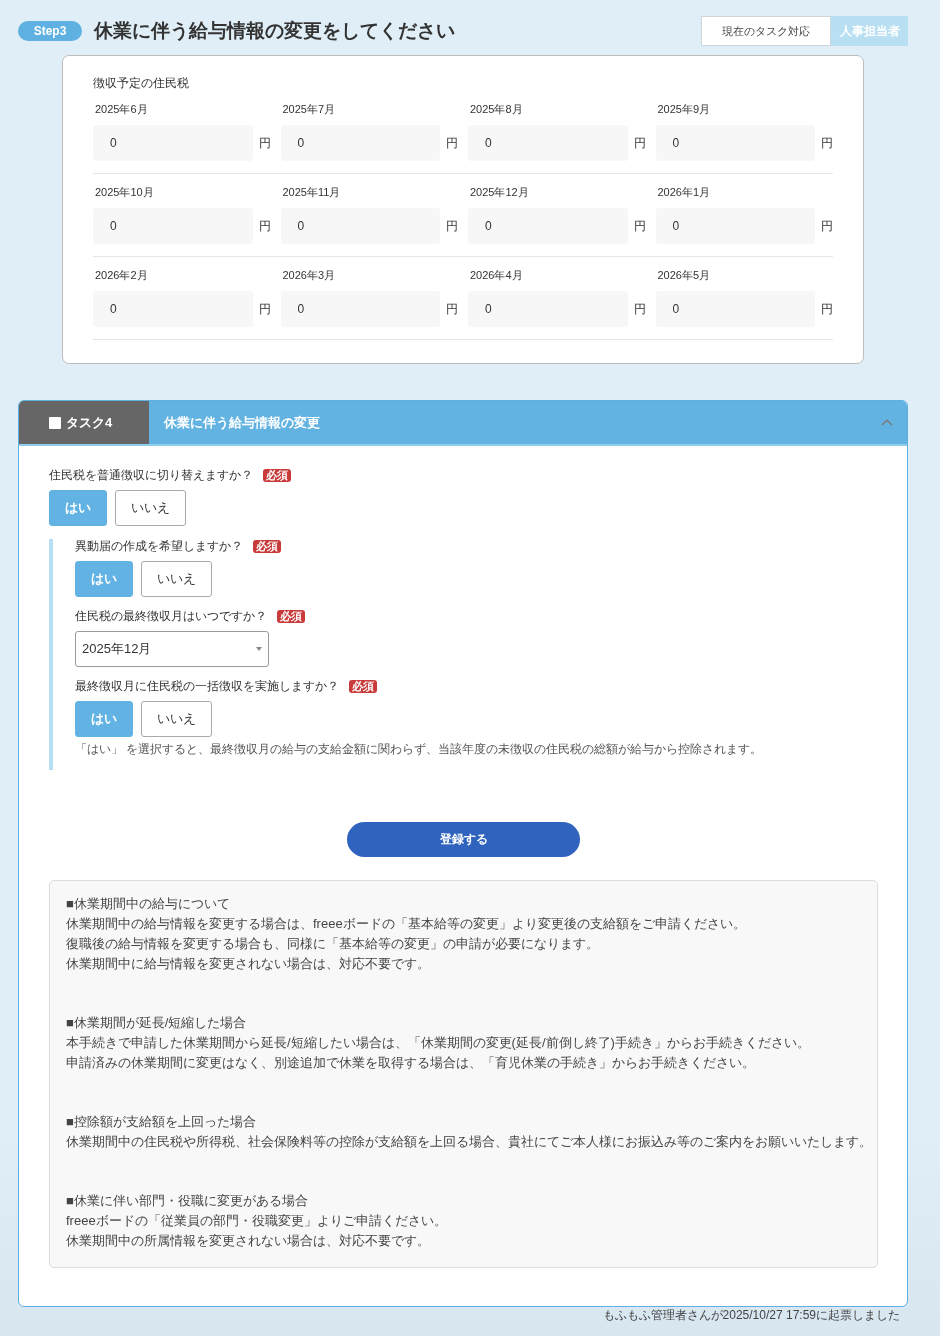  What do you see at coordinates (419, 749) in the screenshot?
I see `help-note: 「はい」 を選択すると、最終徴収月の給与の支給金額に関わらず、当該年度の未徴収の住民税の総額が給与から控除されます。` at bounding box center [419, 749].